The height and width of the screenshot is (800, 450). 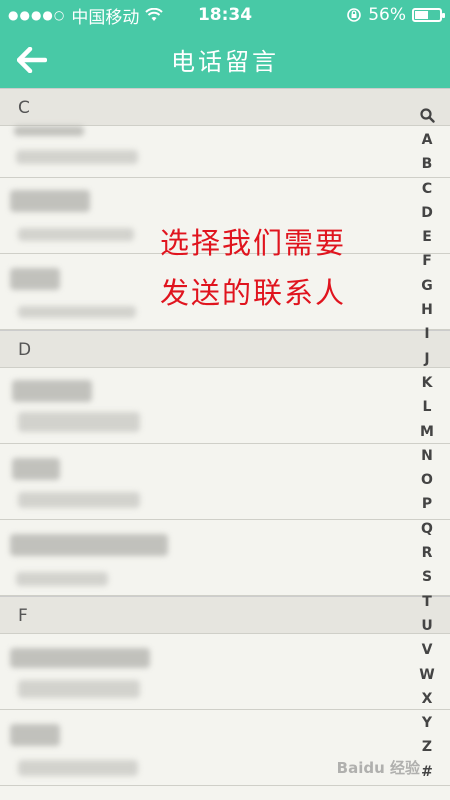 What do you see at coordinates (427, 699) in the screenshot?
I see `index-letter: X` at bounding box center [427, 699].